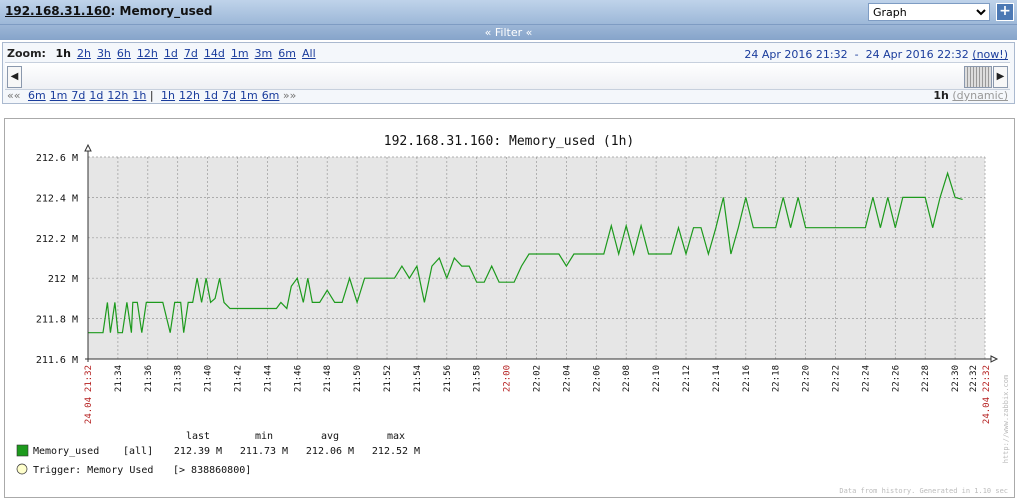 This screenshot has width=1017, height=500. I want to click on step-forward-icon: »», so click(289, 95).